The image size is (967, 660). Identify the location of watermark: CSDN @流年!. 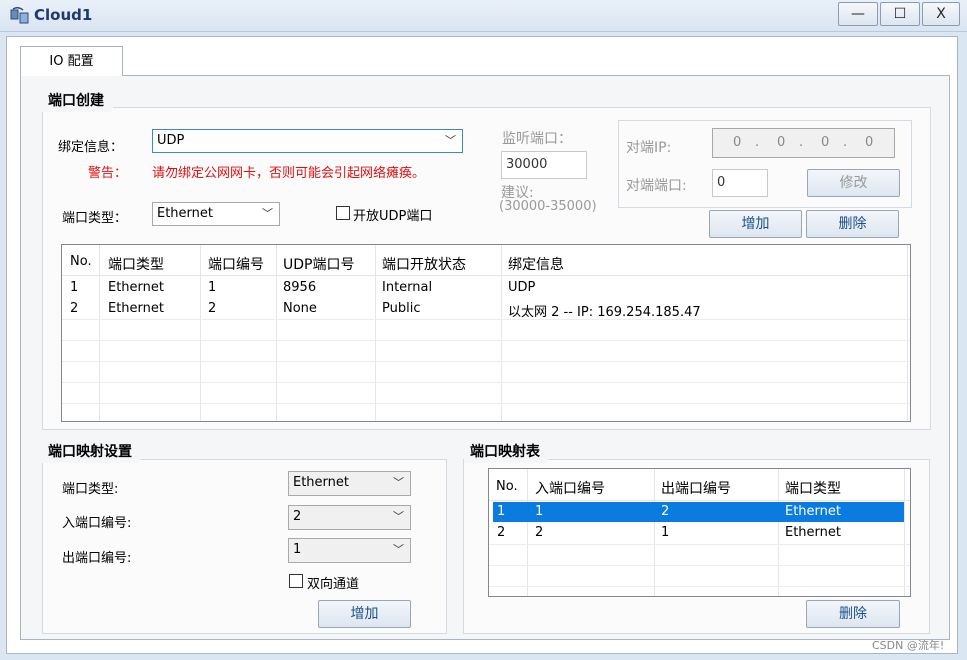
(908, 645).